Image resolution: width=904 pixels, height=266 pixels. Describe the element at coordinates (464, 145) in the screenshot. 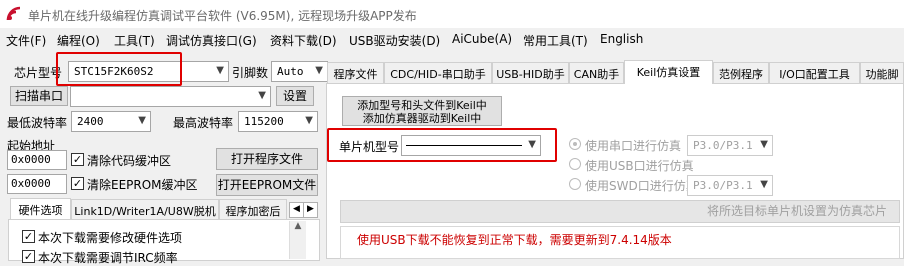

I see `mcu-model-placeholder-line` at that location.